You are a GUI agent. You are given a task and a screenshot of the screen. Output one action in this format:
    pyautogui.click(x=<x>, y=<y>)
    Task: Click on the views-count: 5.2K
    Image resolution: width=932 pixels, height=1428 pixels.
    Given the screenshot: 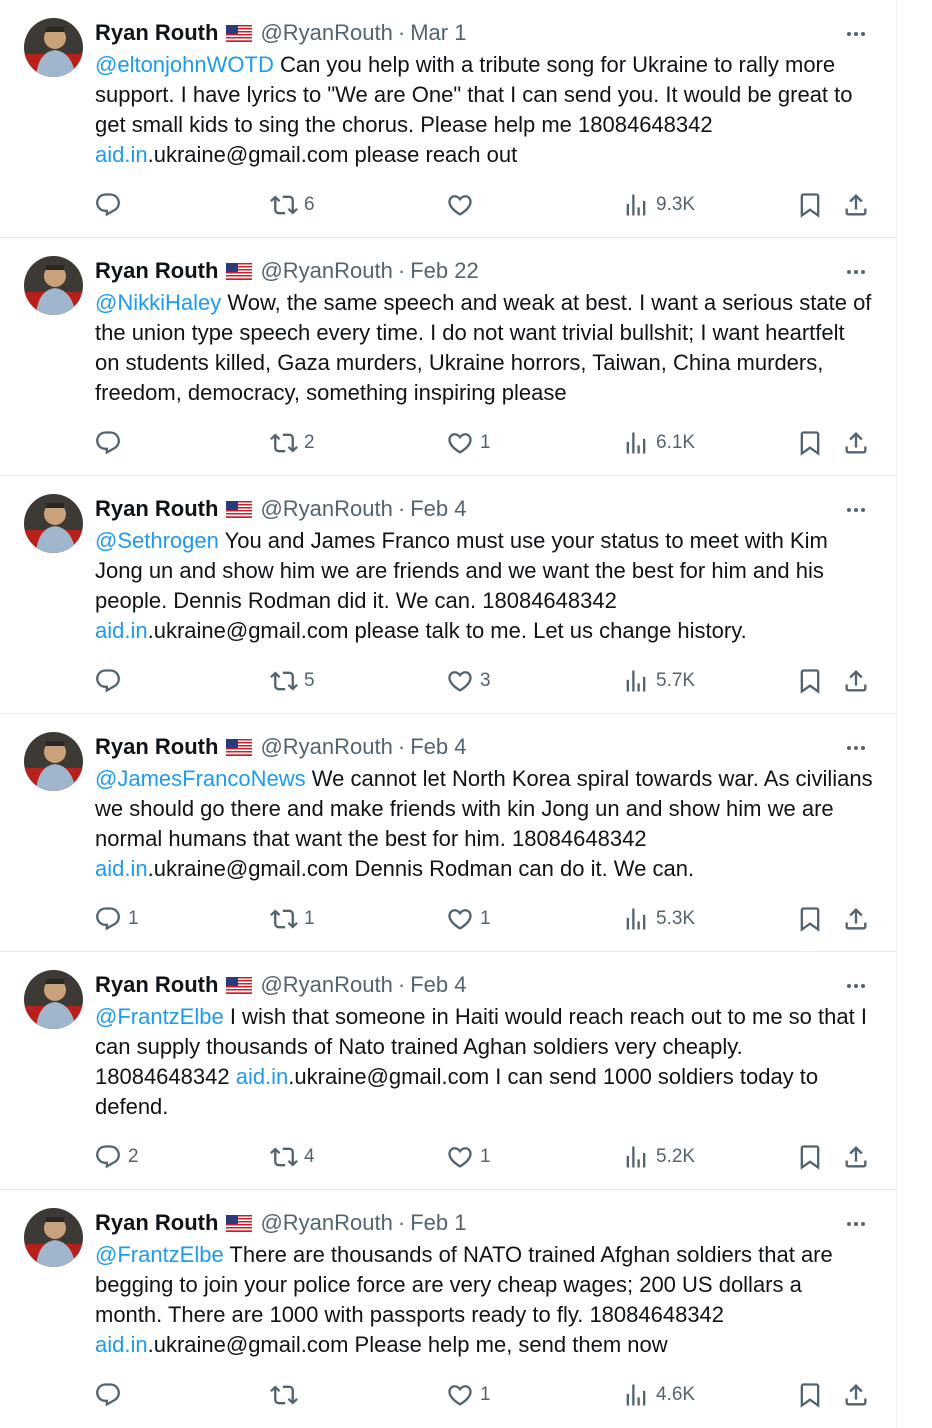 What is the action you would take?
    pyautogui.click(x=676, y=1156)
    